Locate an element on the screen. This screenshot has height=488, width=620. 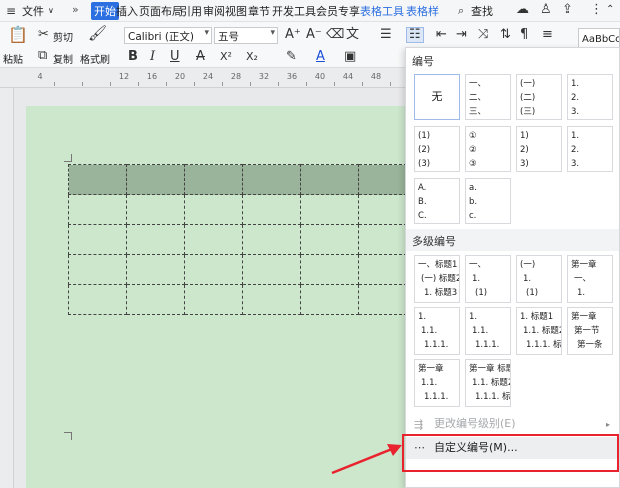
menu-file-caret: ∨ is located at coordinates (51, 10).